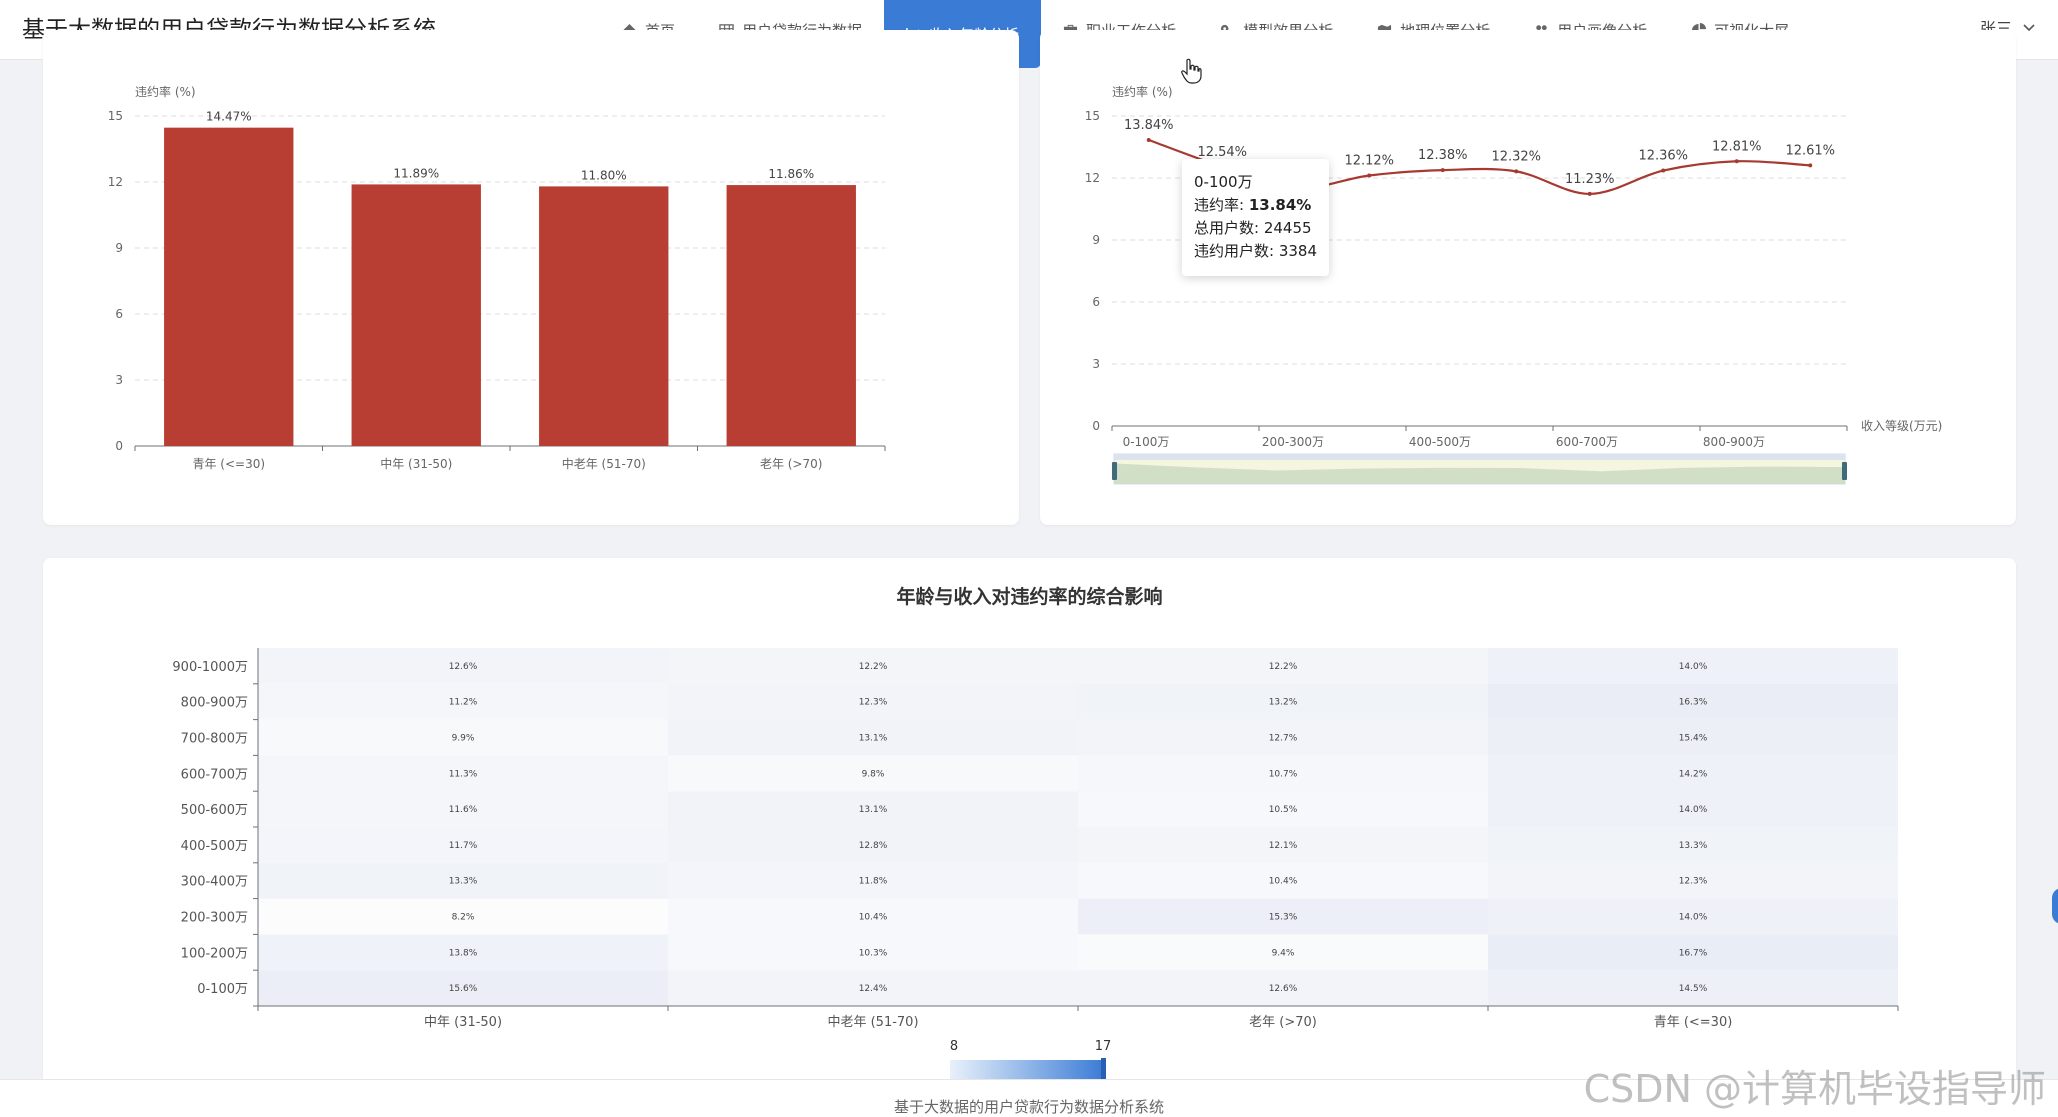  I want to click on heat-cell-label: 16.3%, so click(1693, 703).